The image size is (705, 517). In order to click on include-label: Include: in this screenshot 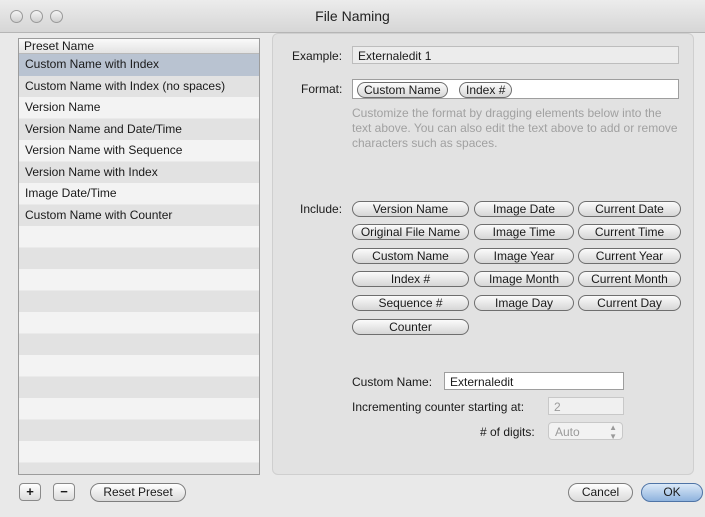, I will do `click(321, 209)`.